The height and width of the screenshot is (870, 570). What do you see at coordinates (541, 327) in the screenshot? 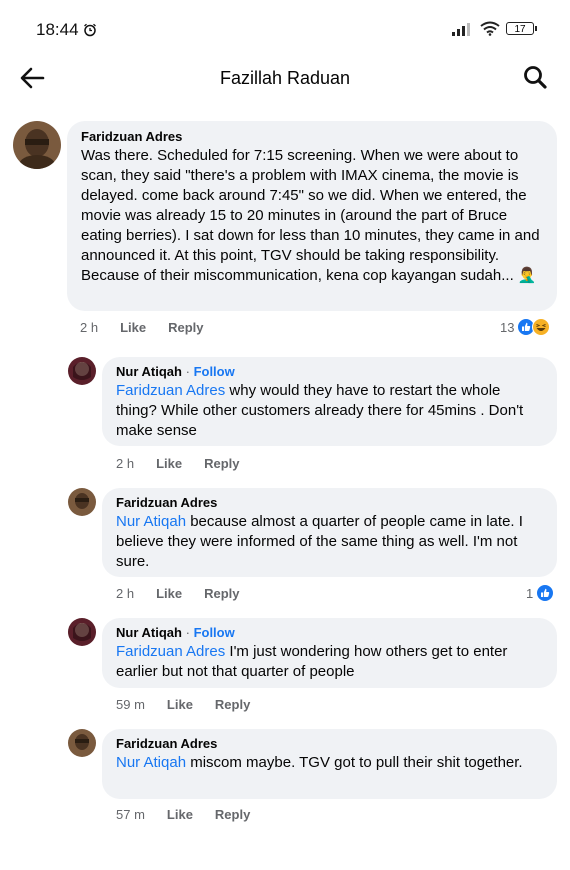
I see `haha-reaction-icon` at bounding box center [541, 327].